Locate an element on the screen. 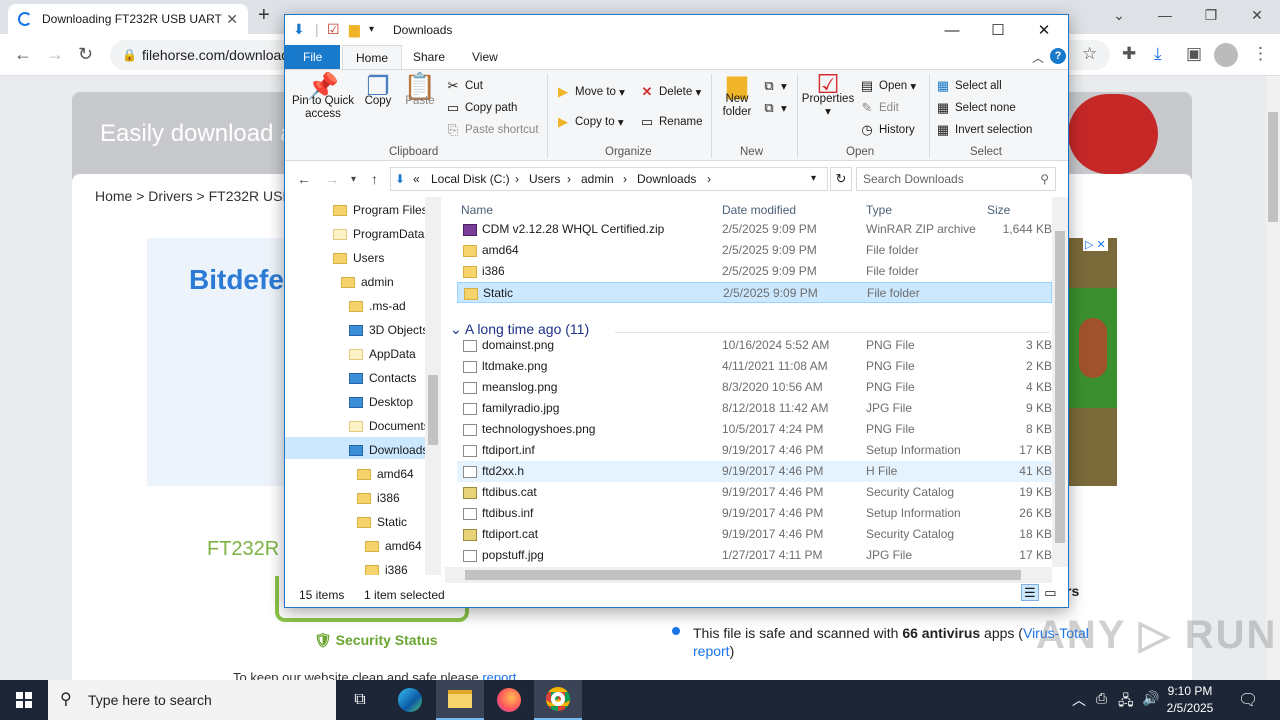 This screenshot has height=720, width=1280. address-part: Local Disk (C:) is located at coordinates (470, 179).